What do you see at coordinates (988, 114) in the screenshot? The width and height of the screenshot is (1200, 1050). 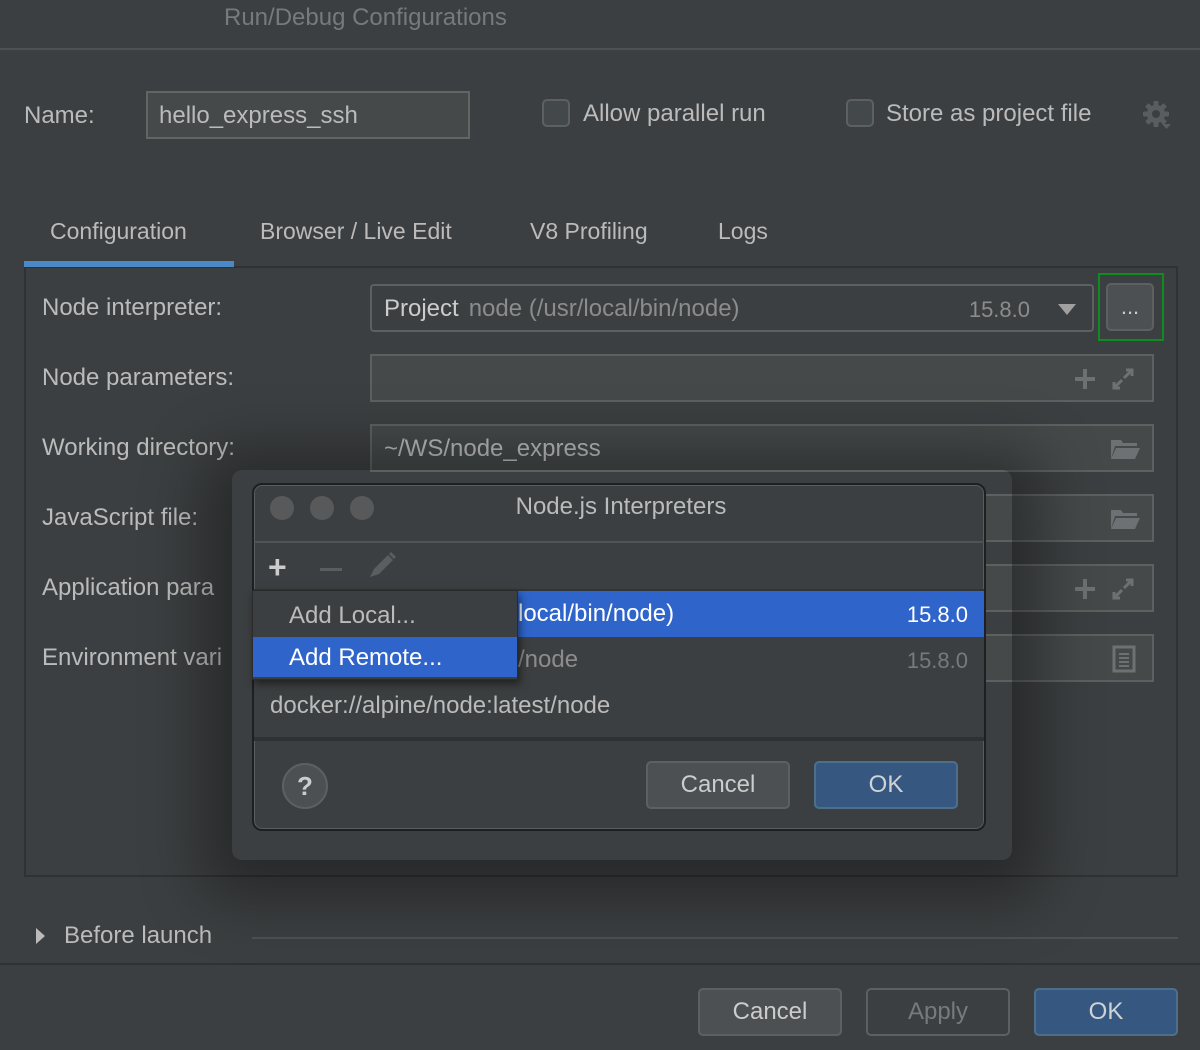 I see `store-as-project-file-label: Store as project file` at bounding box center [988, 114].